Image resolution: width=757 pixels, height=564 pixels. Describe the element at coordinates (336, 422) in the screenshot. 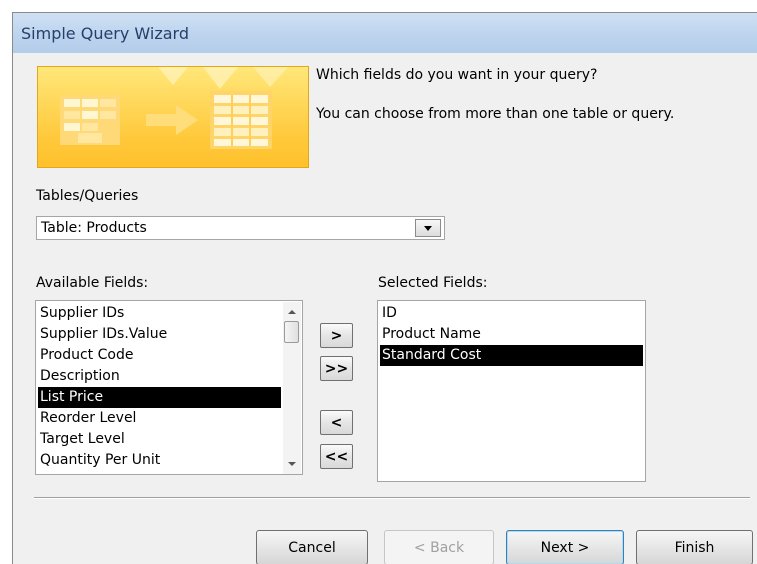

I see `remove-field-button: <` at that location.